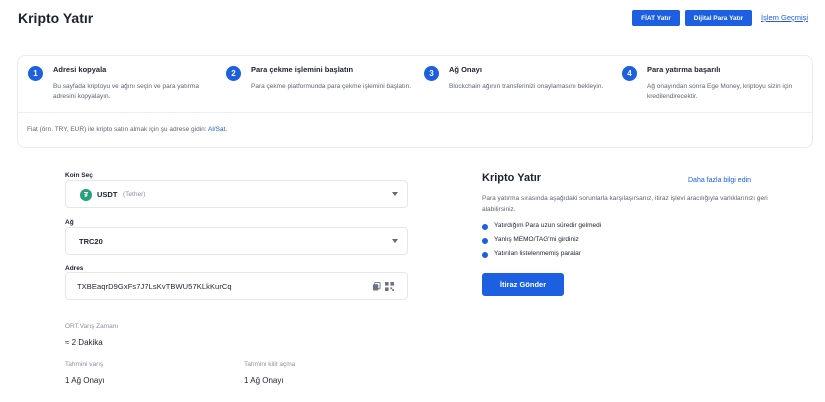 The height and width of the screenshot is (402, 825). Describe the element at coordinates (92, 326) in the screenshot. I see `avg-arrival-label: ORT.Varış Zamanı` at that location.